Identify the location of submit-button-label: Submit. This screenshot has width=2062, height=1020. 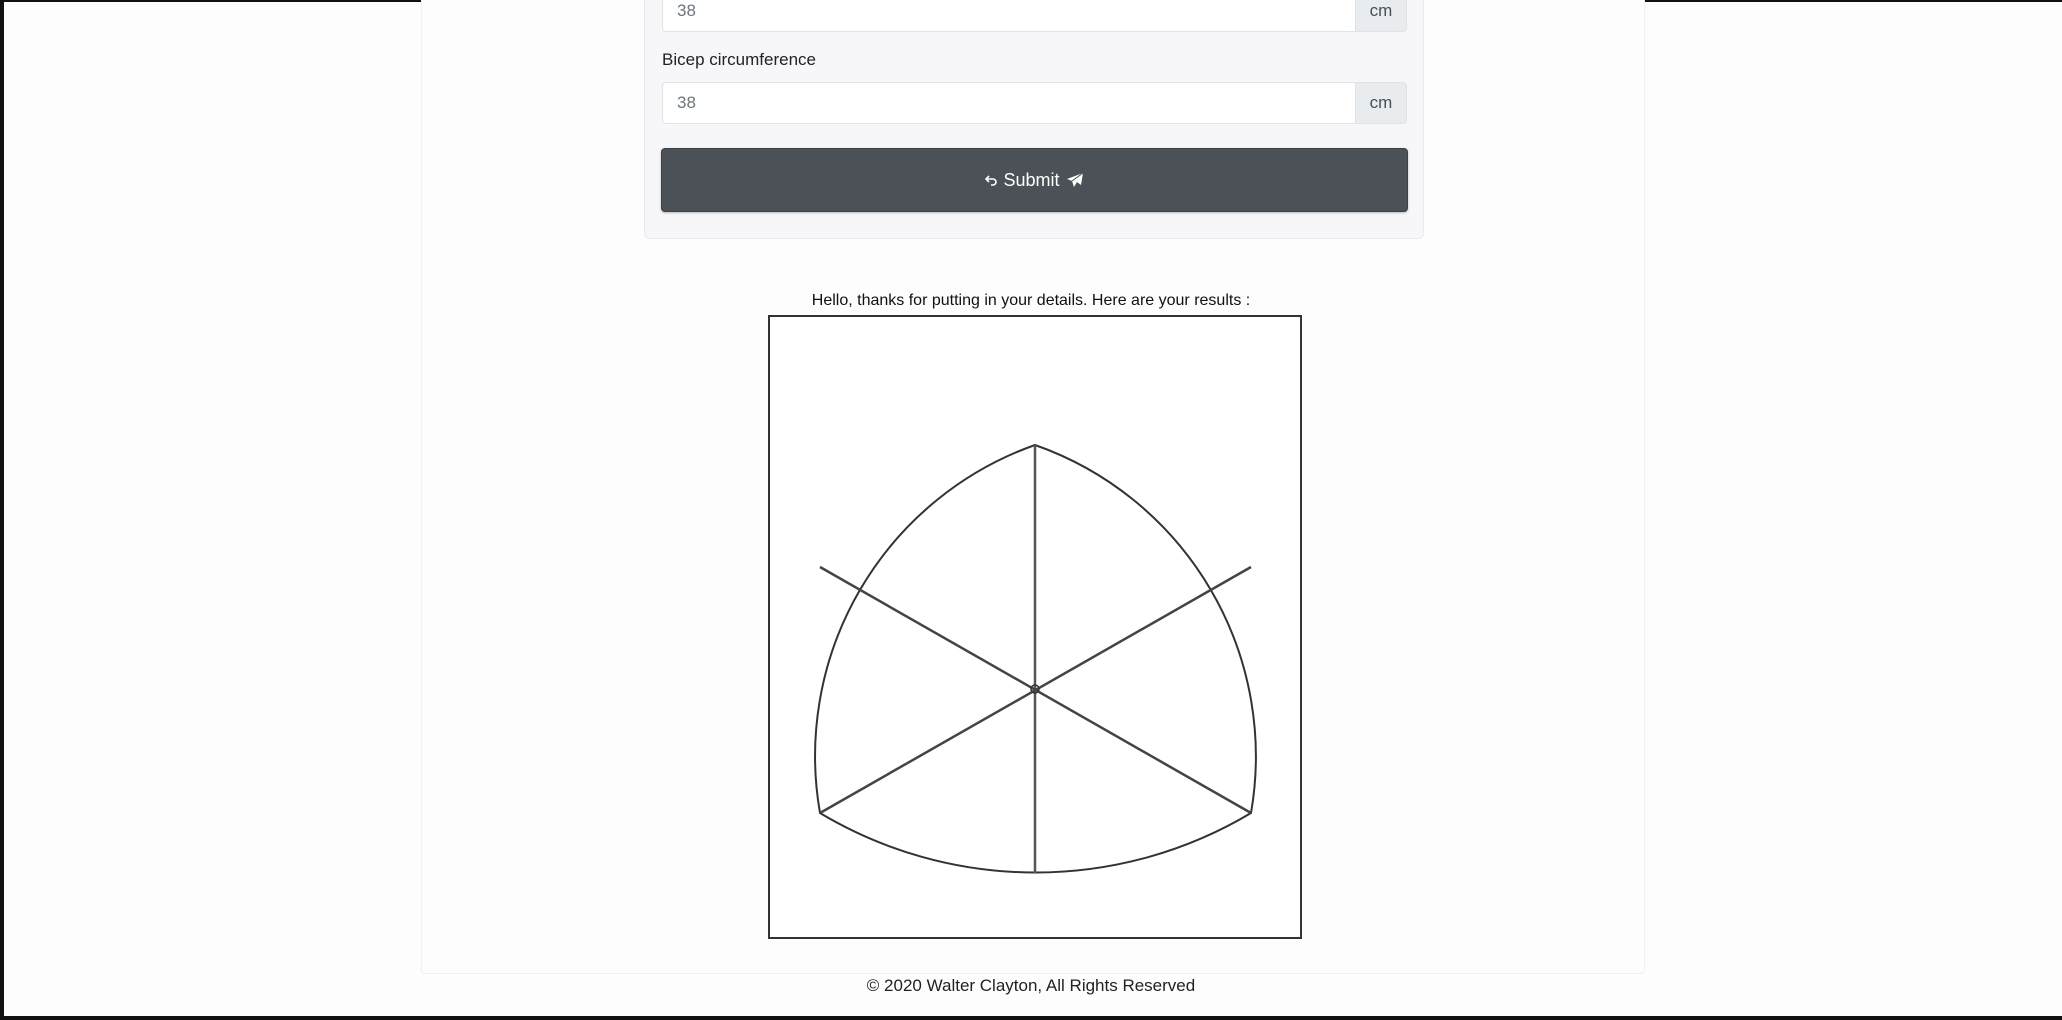
(1031, 179).